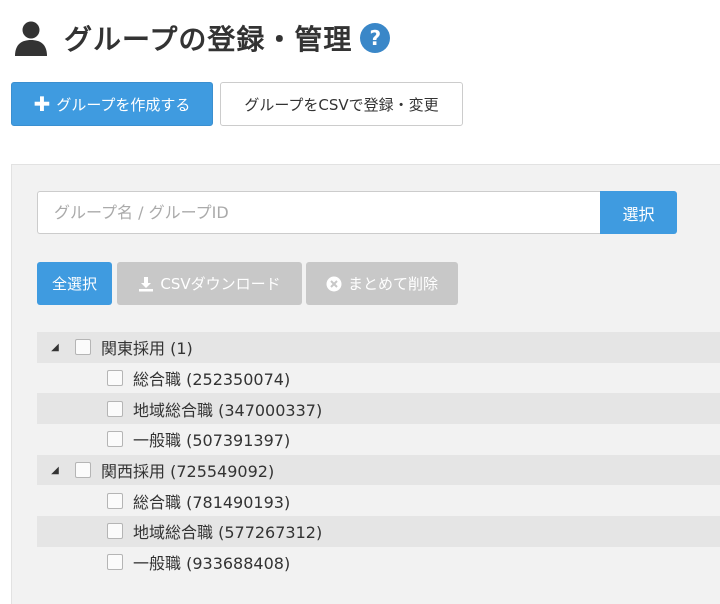 The image size is (720, 604). Describe the element at coordinates (228, 533) in the screenshot. I see `tree-row-label: 地域総合職 (577267312)` at that location.